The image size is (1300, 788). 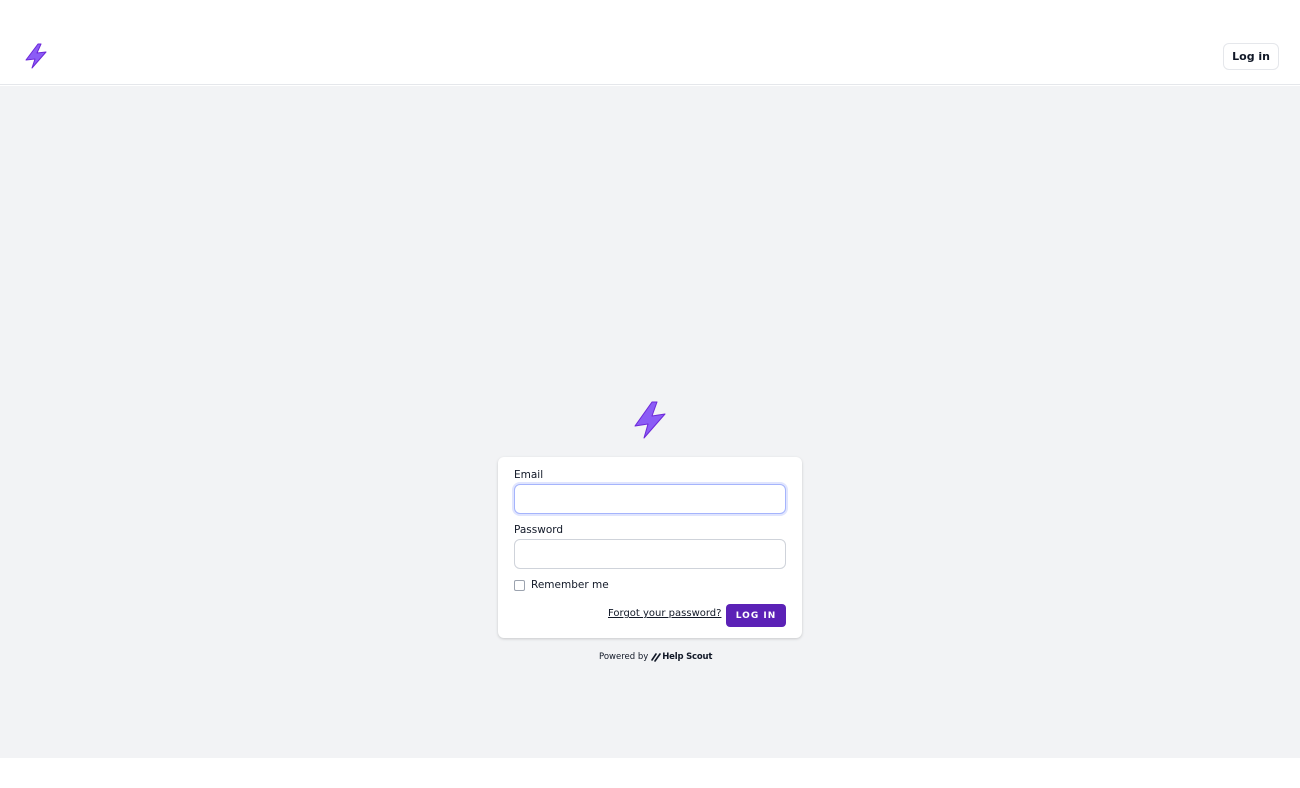 I want to click on powered-by: Powered by Help Scout, so click(x=655, y=657).